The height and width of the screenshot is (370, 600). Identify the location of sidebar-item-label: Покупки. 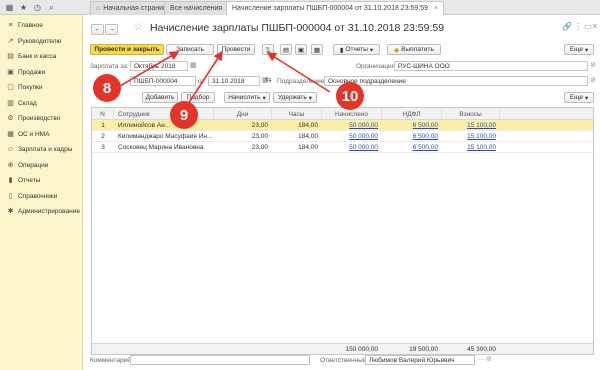
(30, 87).